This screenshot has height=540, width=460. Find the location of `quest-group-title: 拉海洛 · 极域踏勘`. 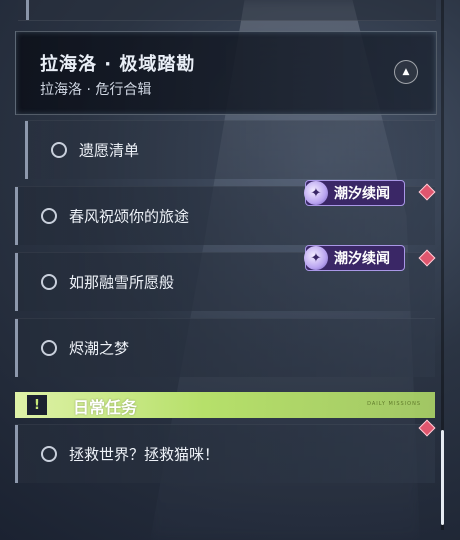

quest-group-title: 拉海洛 · 极域踏勘 is located at coordinates (118, 64).